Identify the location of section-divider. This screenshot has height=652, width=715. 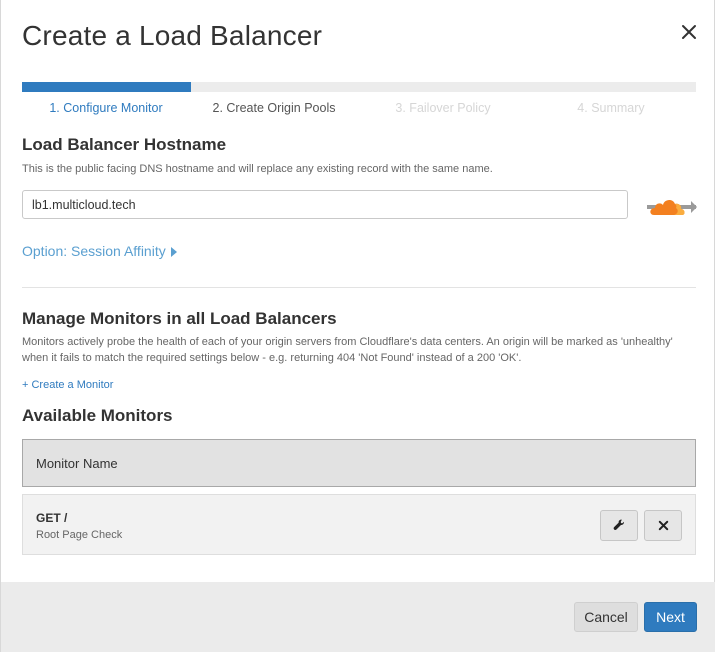
(359, 287).